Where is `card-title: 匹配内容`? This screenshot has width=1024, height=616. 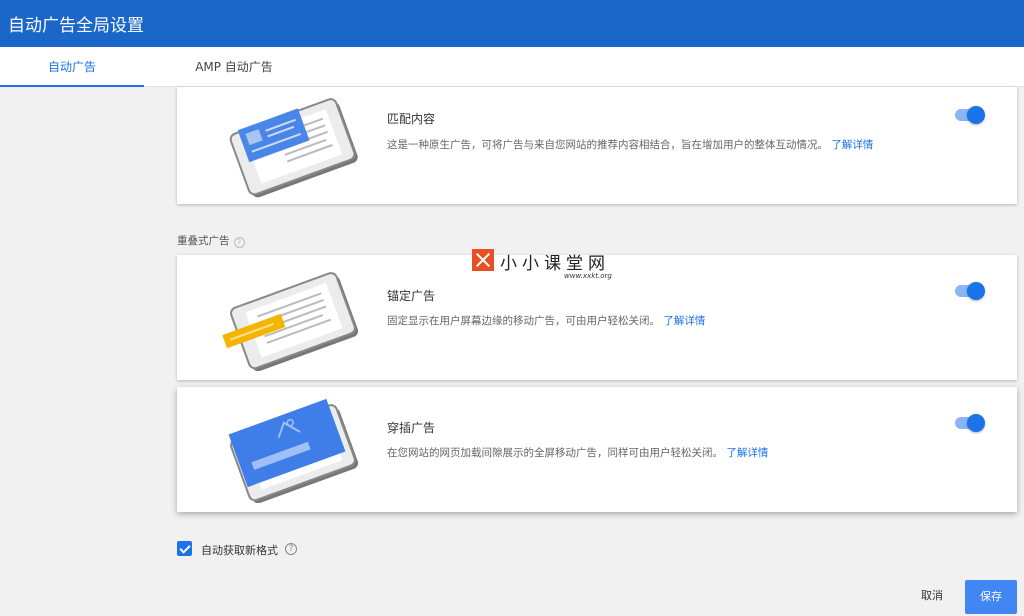
card-title: 匹配内容 is located at coordinates (411, 119).